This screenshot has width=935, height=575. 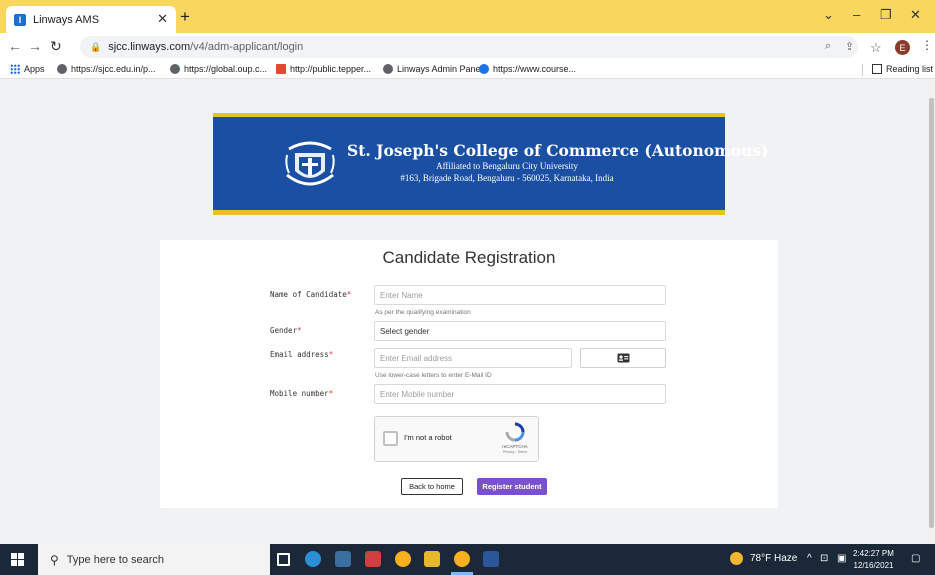 I want to click on menu-icon: ⋮, so click(x=927, y=45).